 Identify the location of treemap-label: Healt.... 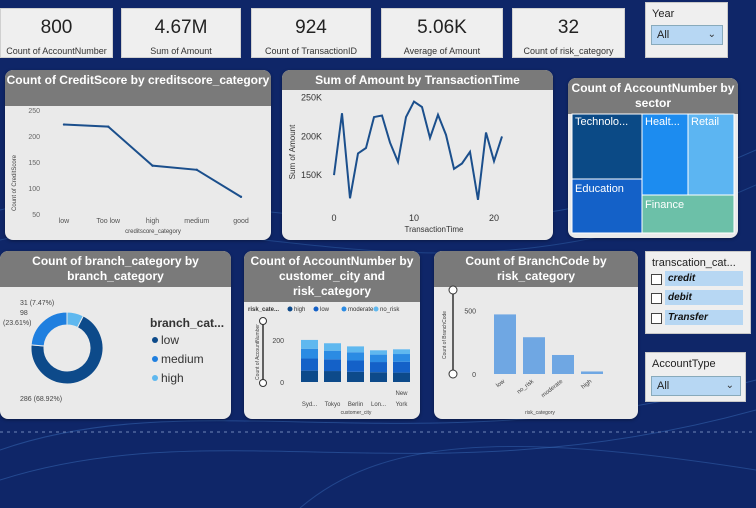
(662, 122).